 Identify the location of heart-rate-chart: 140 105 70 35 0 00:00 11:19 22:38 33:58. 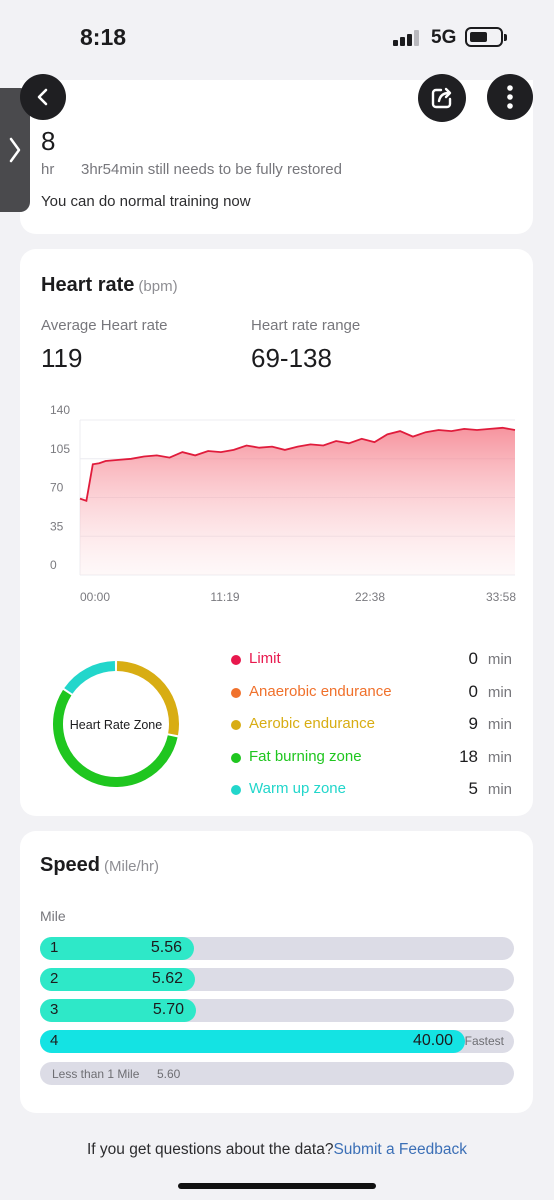
(283, 503).